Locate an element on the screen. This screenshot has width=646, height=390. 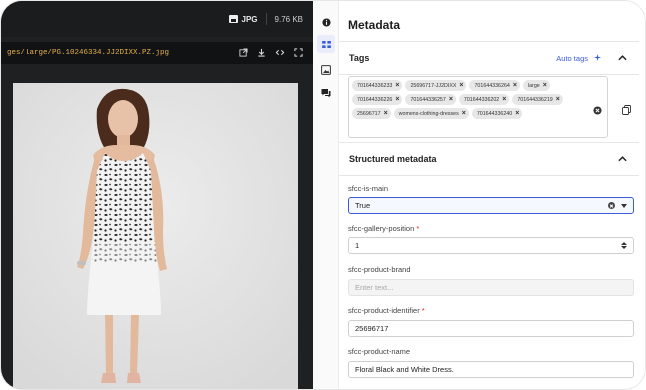
panel-title: Metadata is located at coordinates (374, 25).